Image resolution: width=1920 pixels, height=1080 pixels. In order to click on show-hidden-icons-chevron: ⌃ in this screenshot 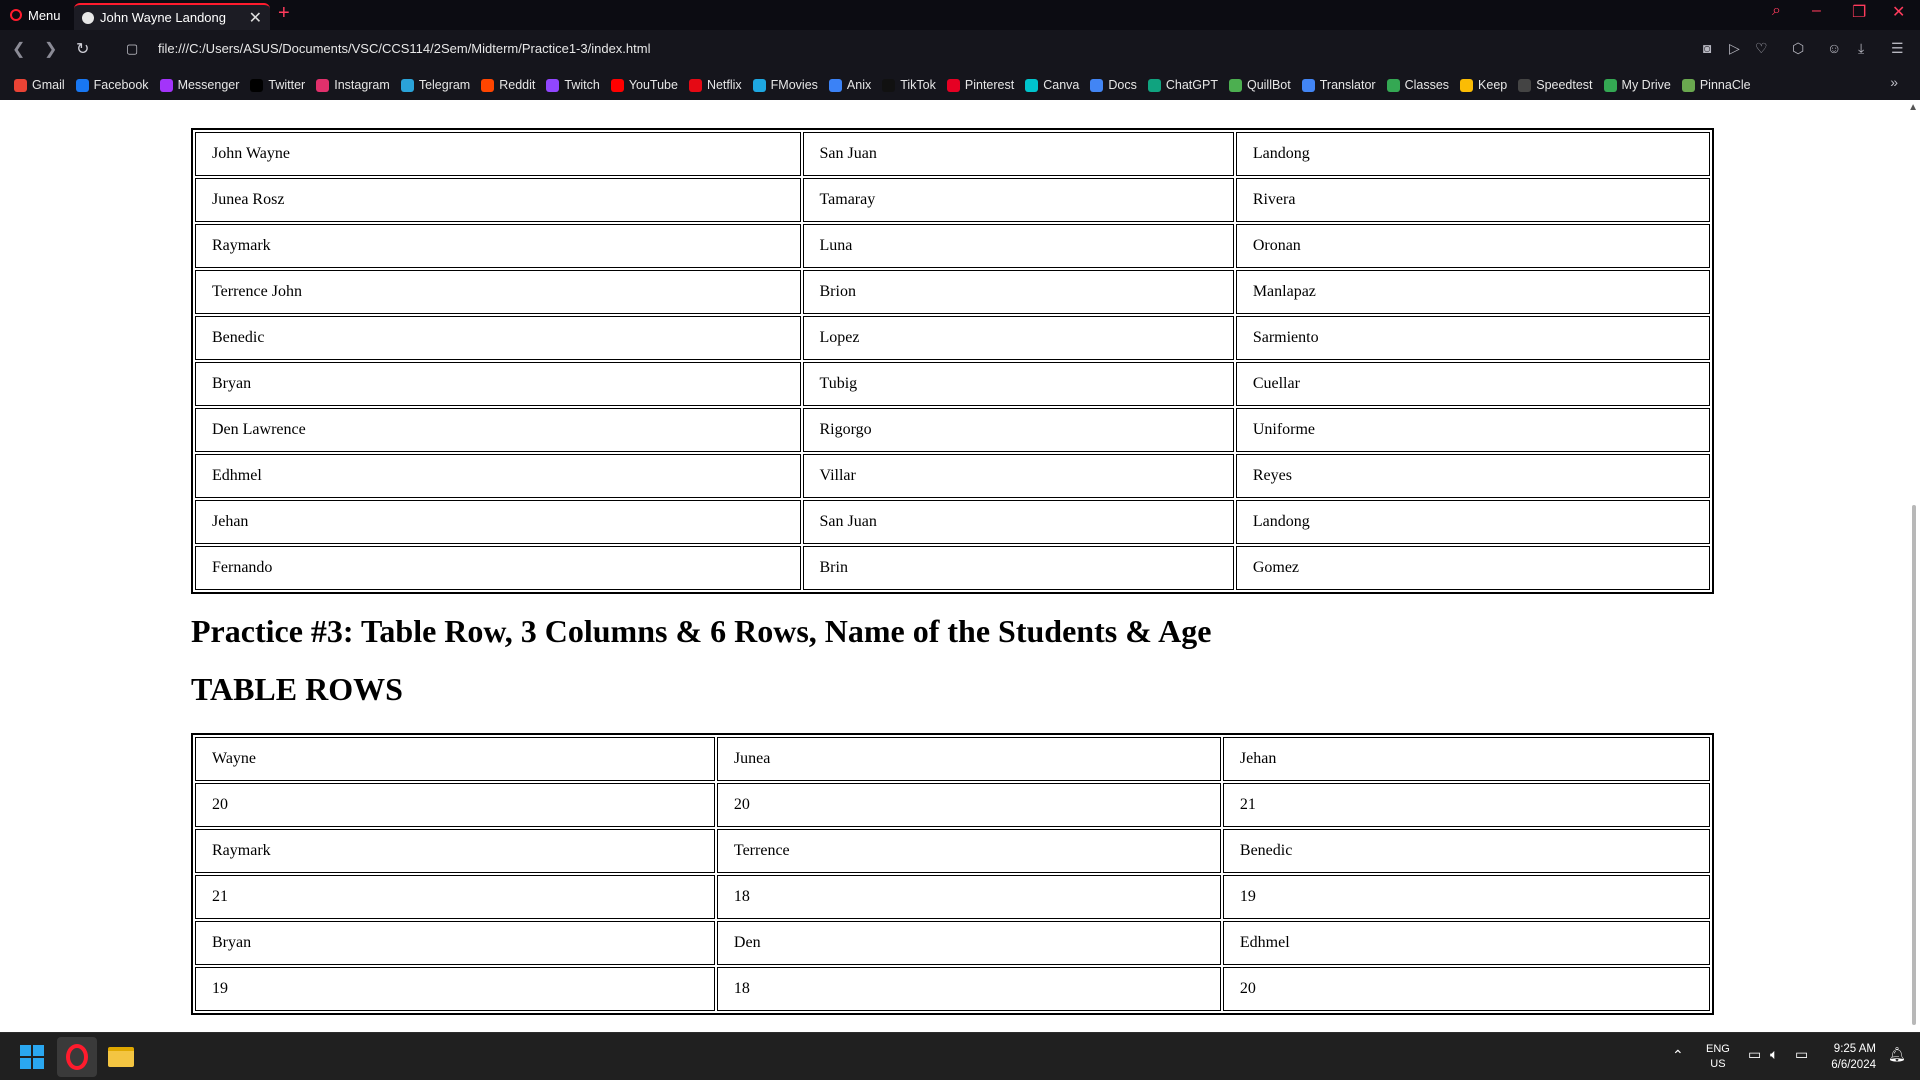, I will do `click(1678, 1055)`.